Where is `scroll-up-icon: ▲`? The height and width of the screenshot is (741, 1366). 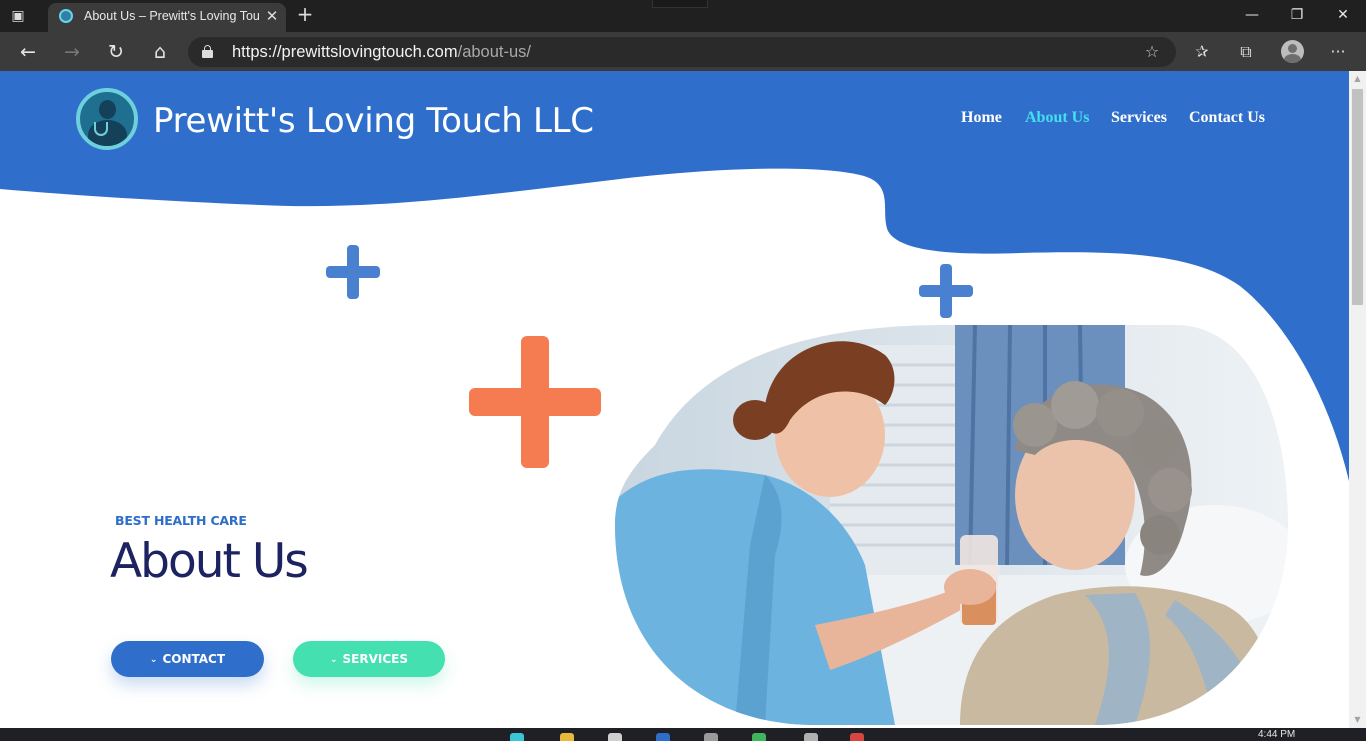
scroll-up-icon: ▲ is located at coordinates (1357, 79).